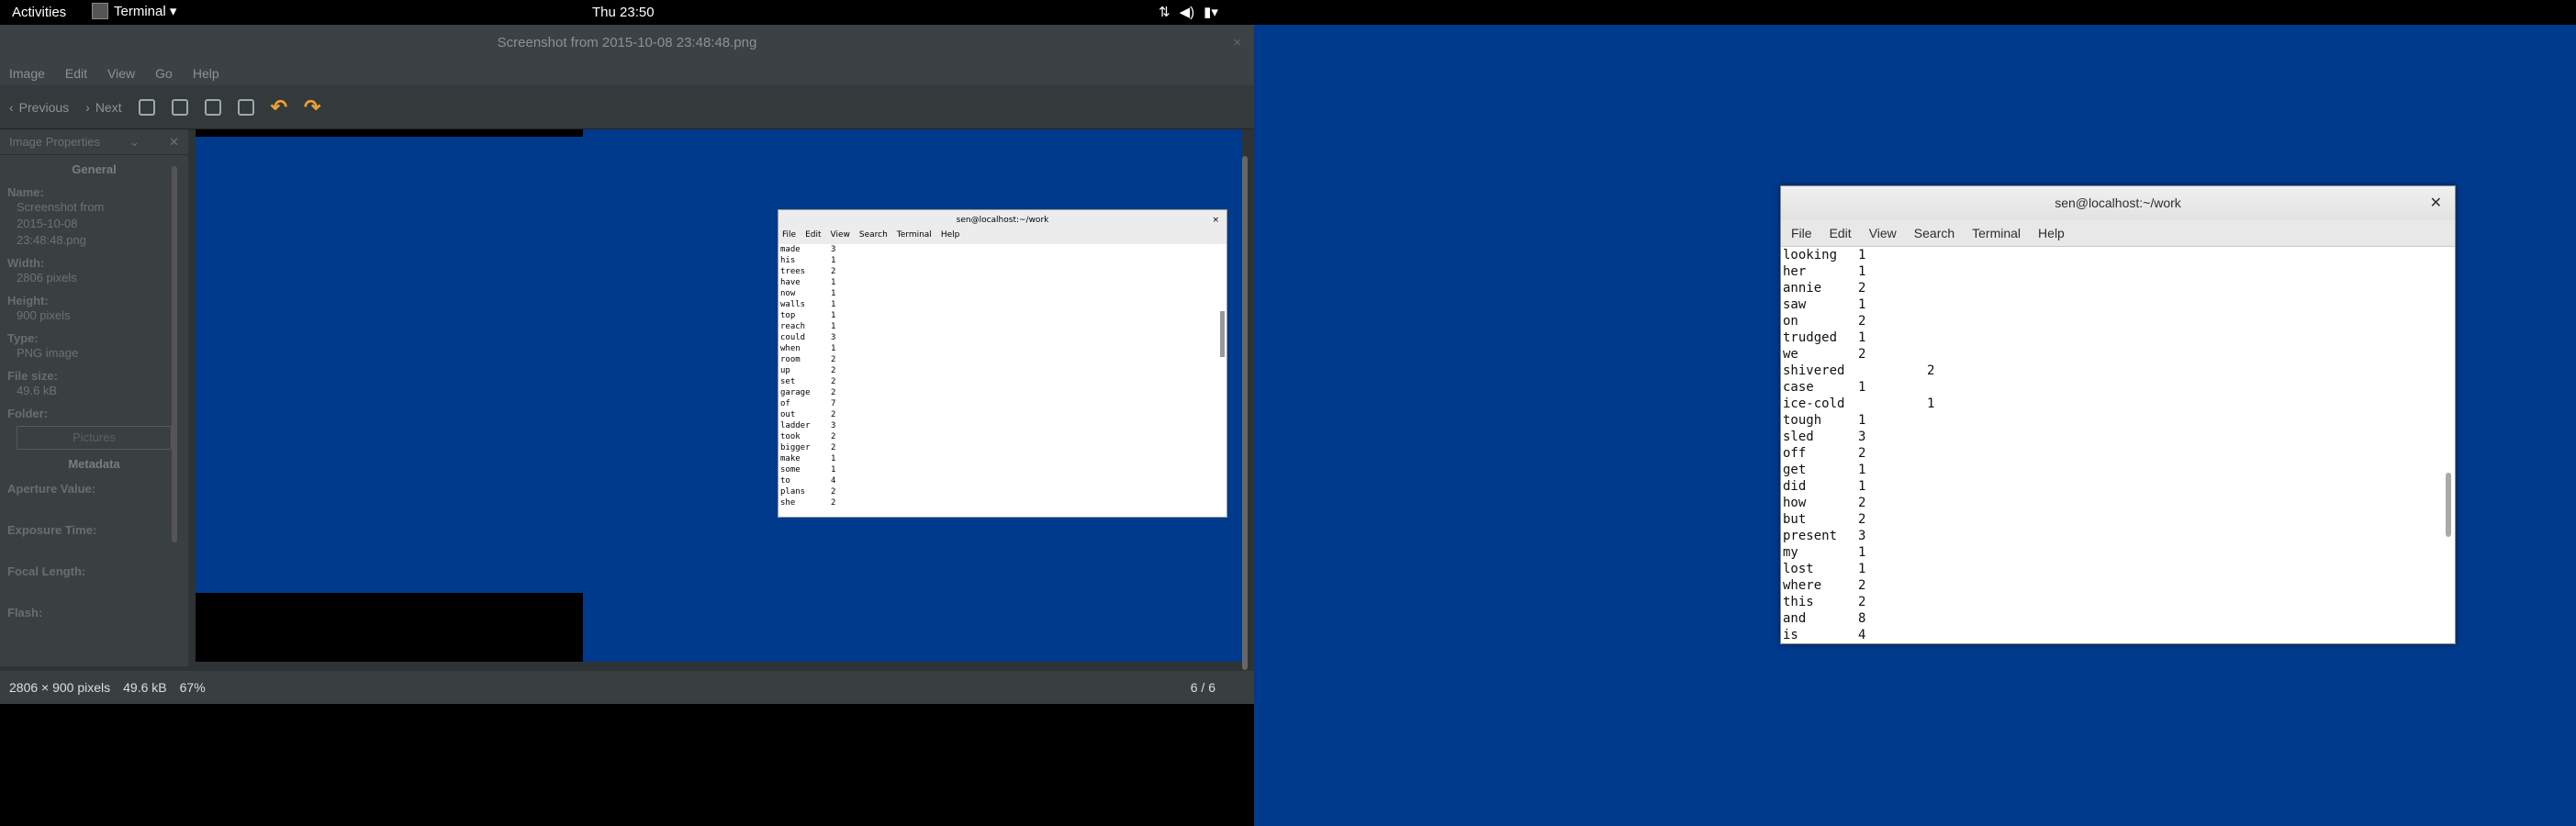 Image resolution: width=2576 pixels, height=826 pixels. I want to click on sidebar-scrollbar, so click(174, 354).